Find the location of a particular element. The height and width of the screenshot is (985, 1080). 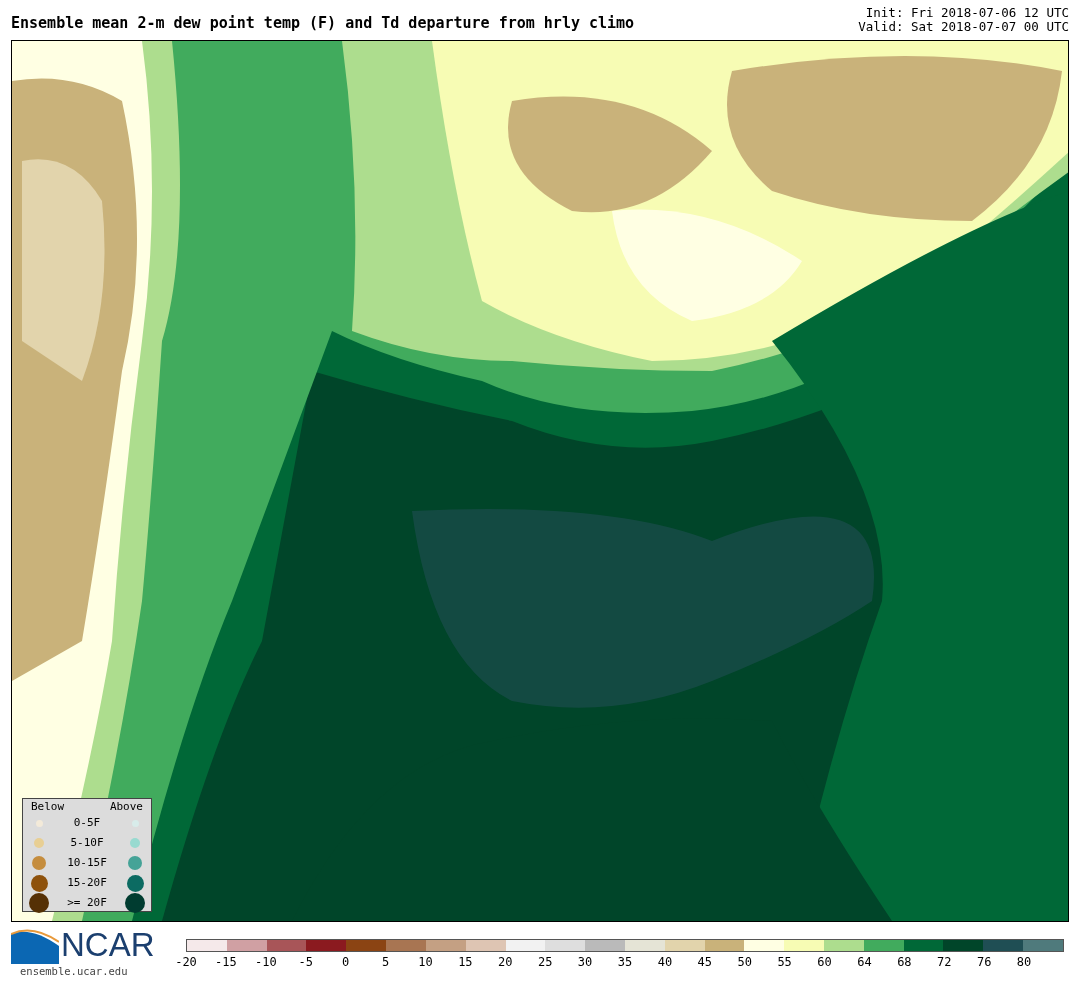

colorbar-tick-label: 55 is located at coordinates (784, 962).